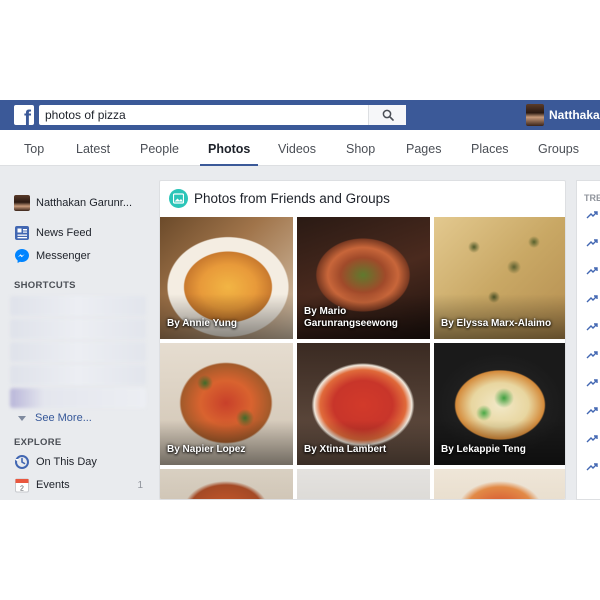 Image resolution: width=600 pixels, height=600 pixels. What do you see at coordinates (490, 148) in the screenshot?
I see `tab-places: Places` at bounding box center [490, 148].